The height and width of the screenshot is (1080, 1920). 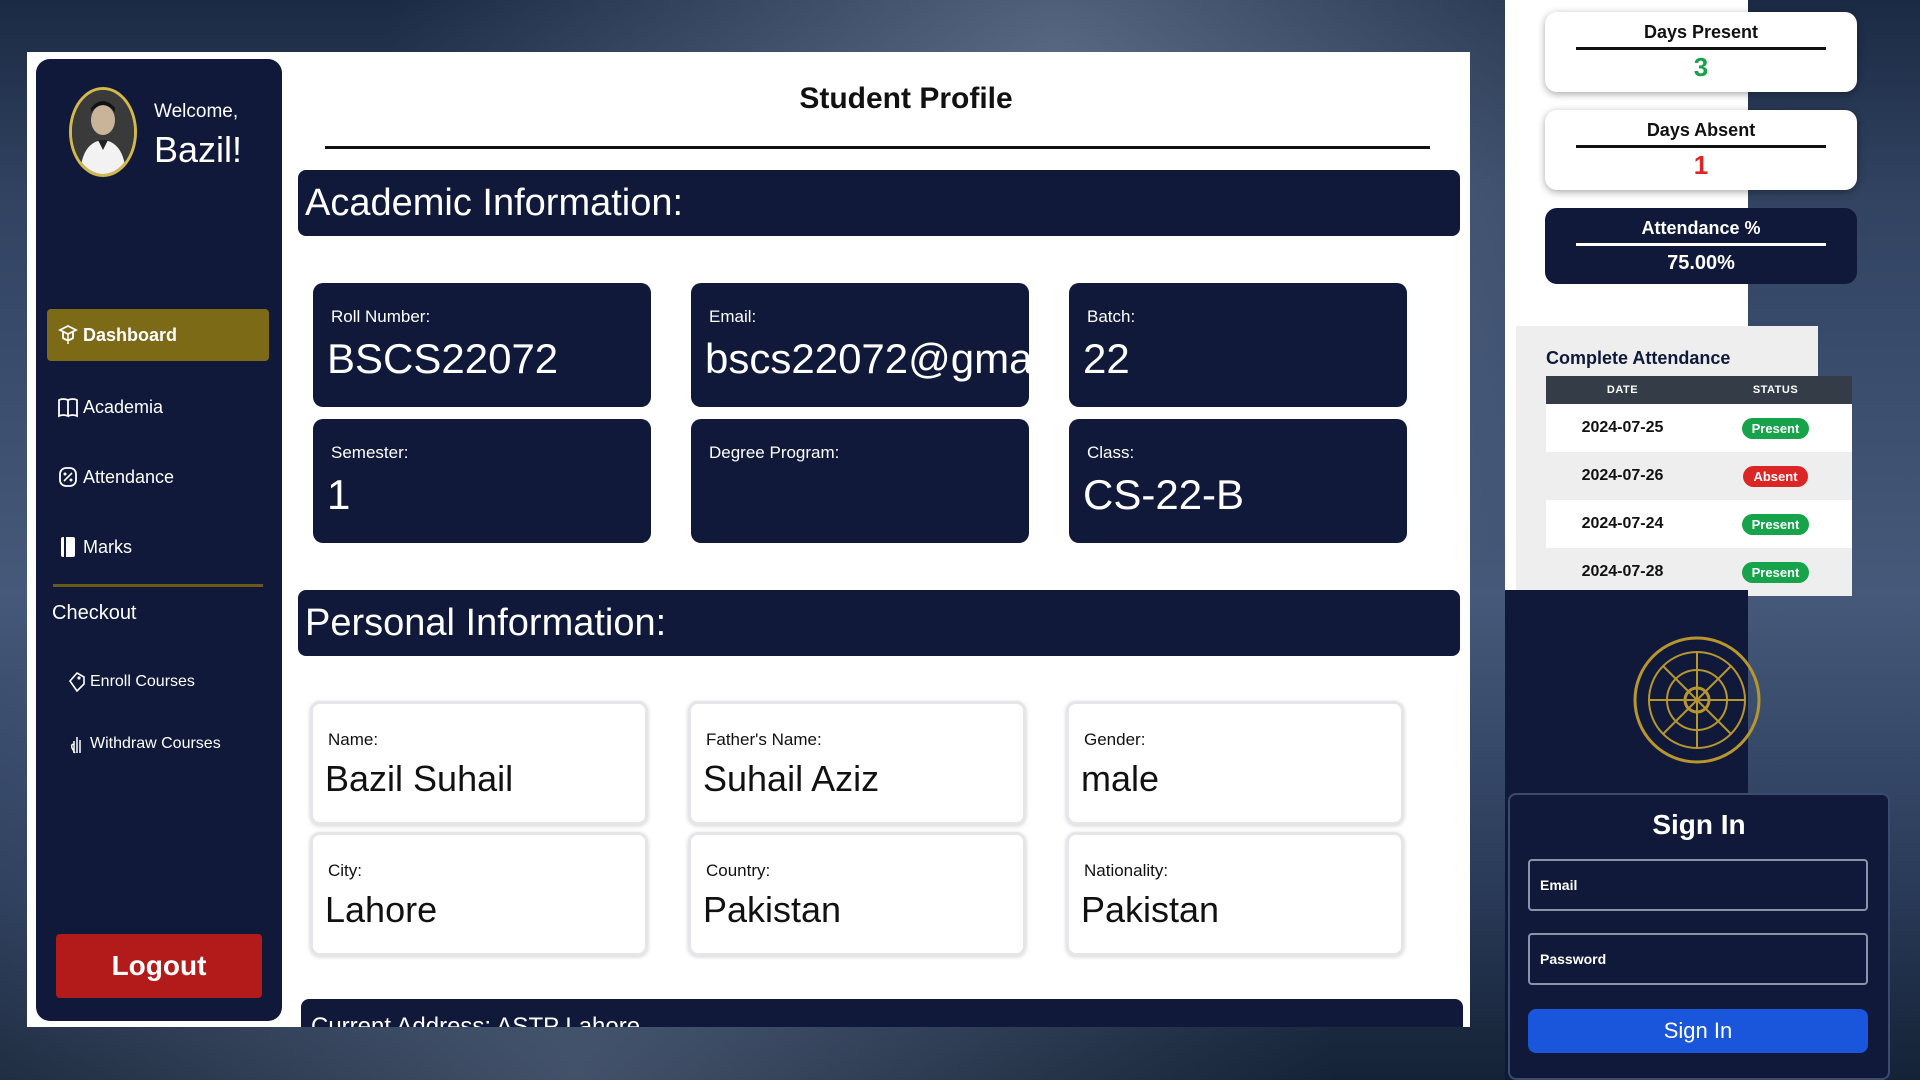 I want to click on nav-dashboard: Dashboard, so click(x=158, y=335).